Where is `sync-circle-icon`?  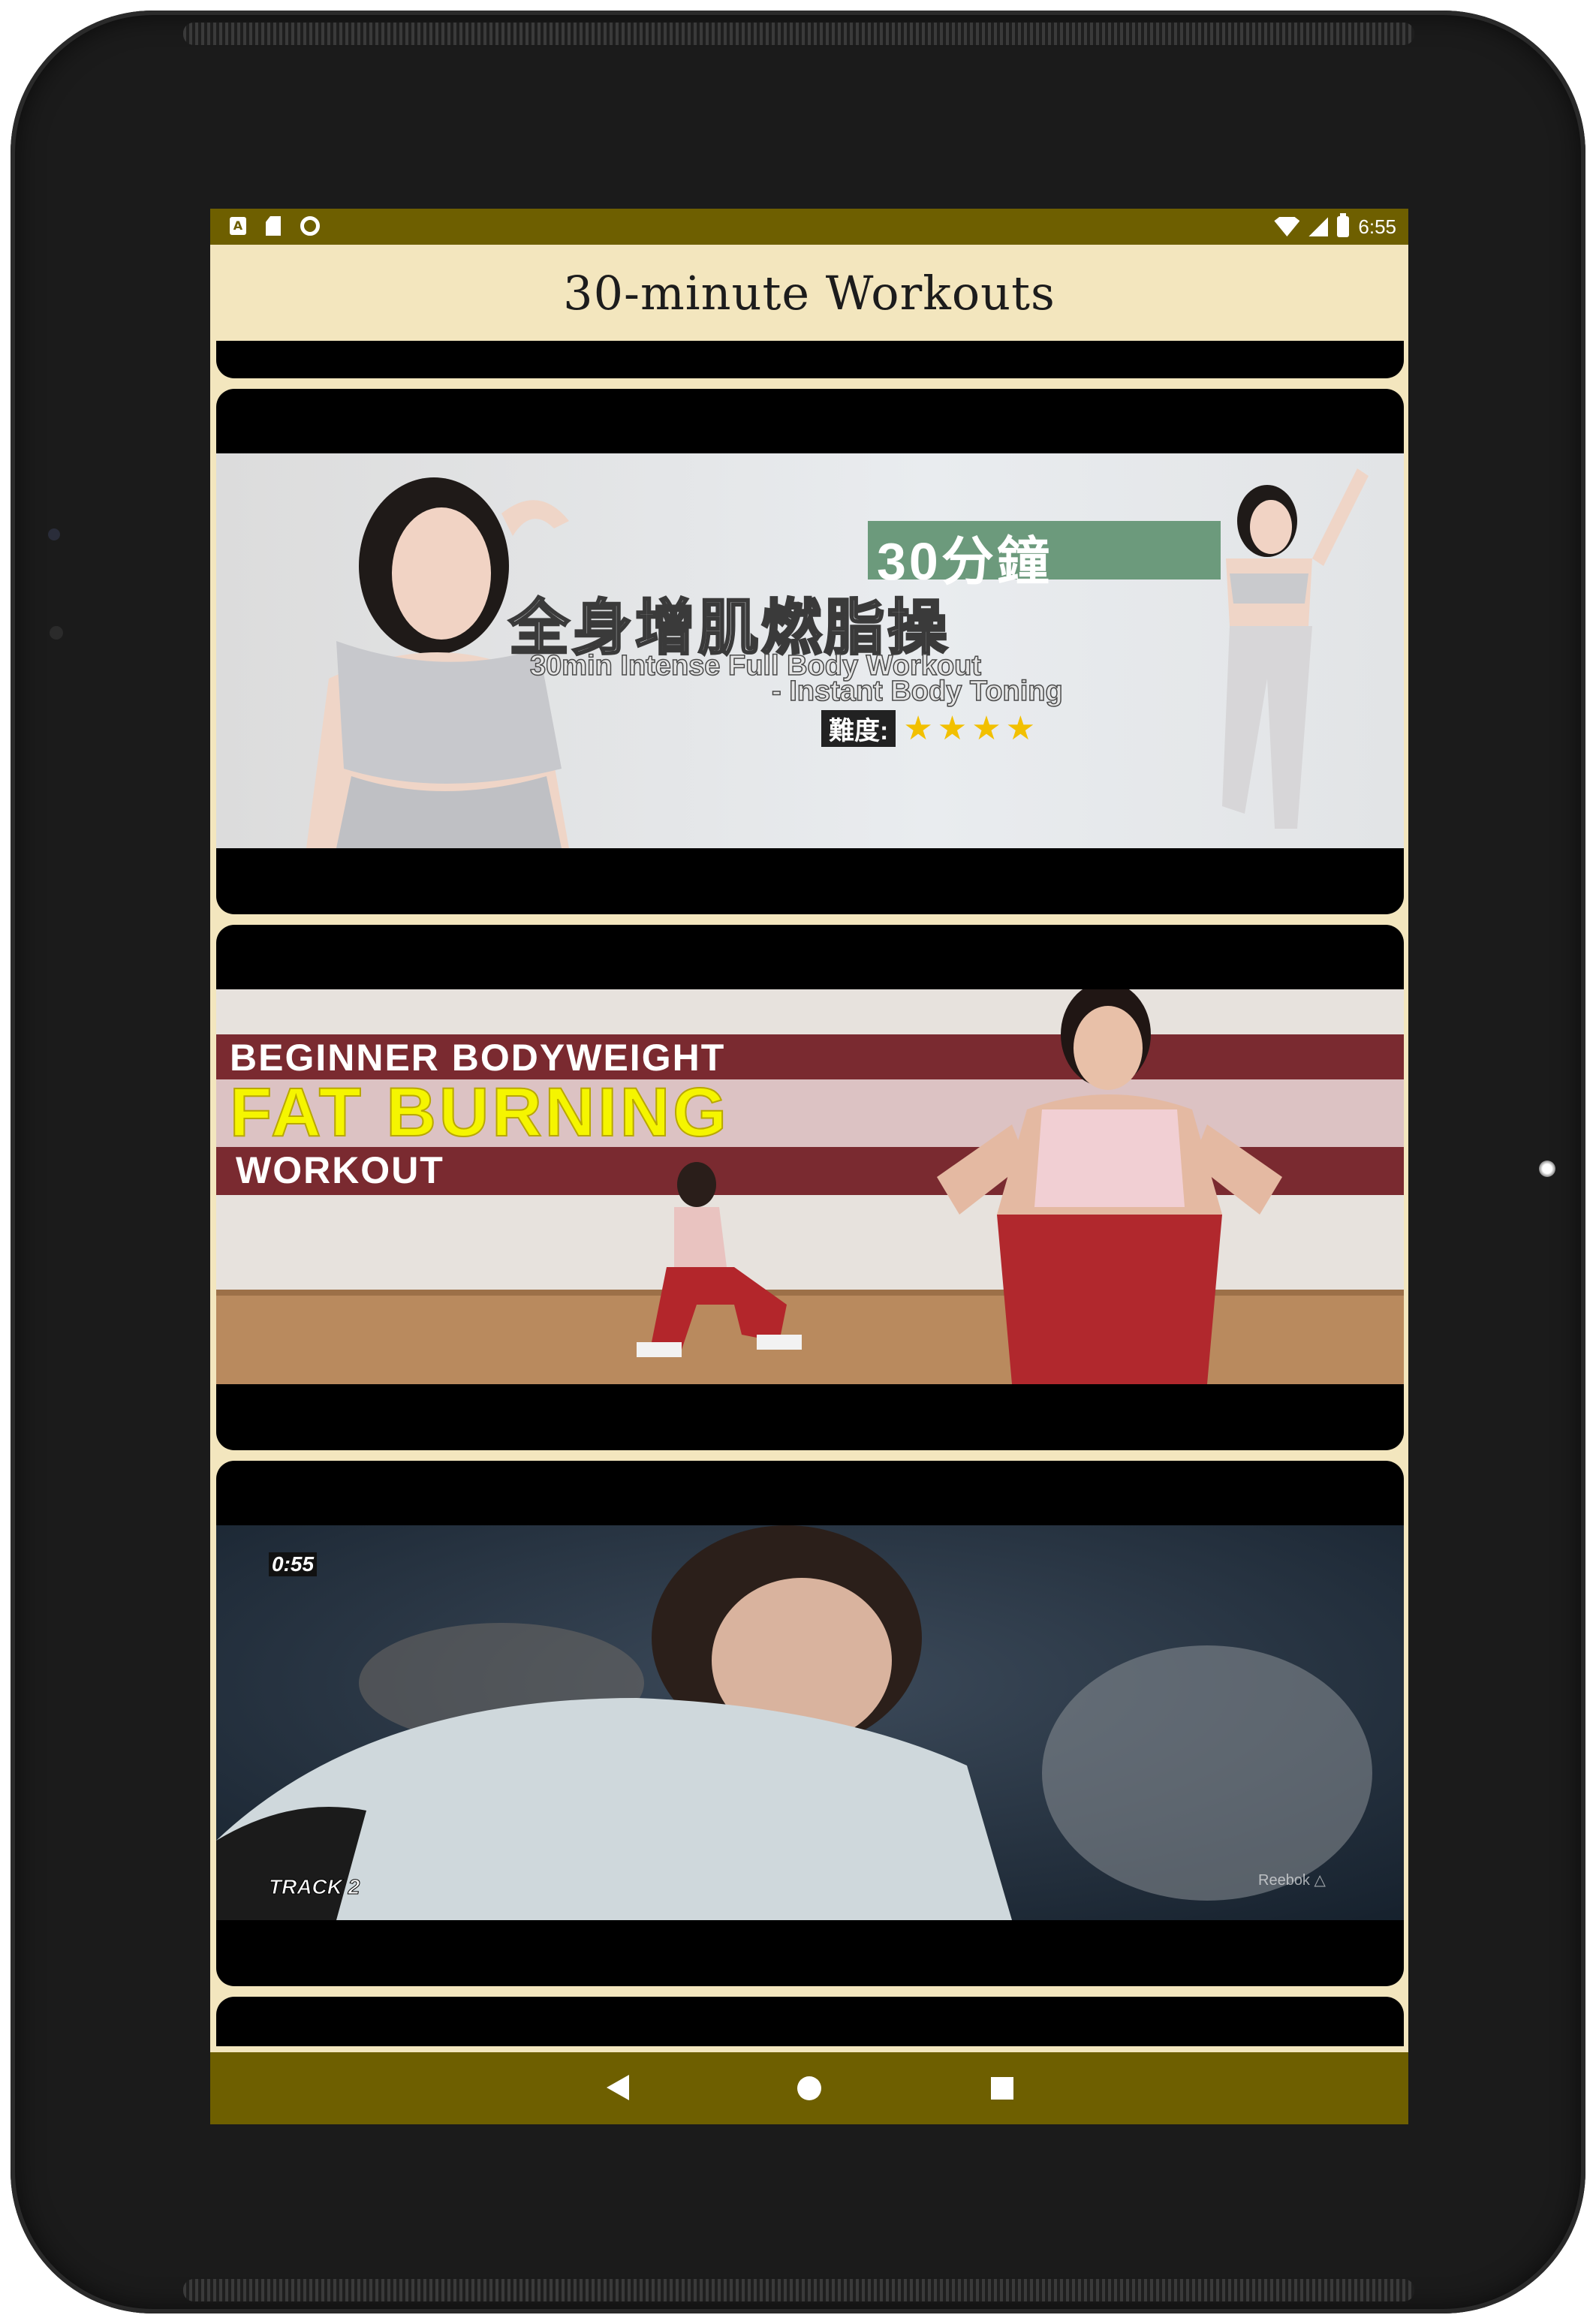 sync-circle-icon is located at coordinates (310, 226).